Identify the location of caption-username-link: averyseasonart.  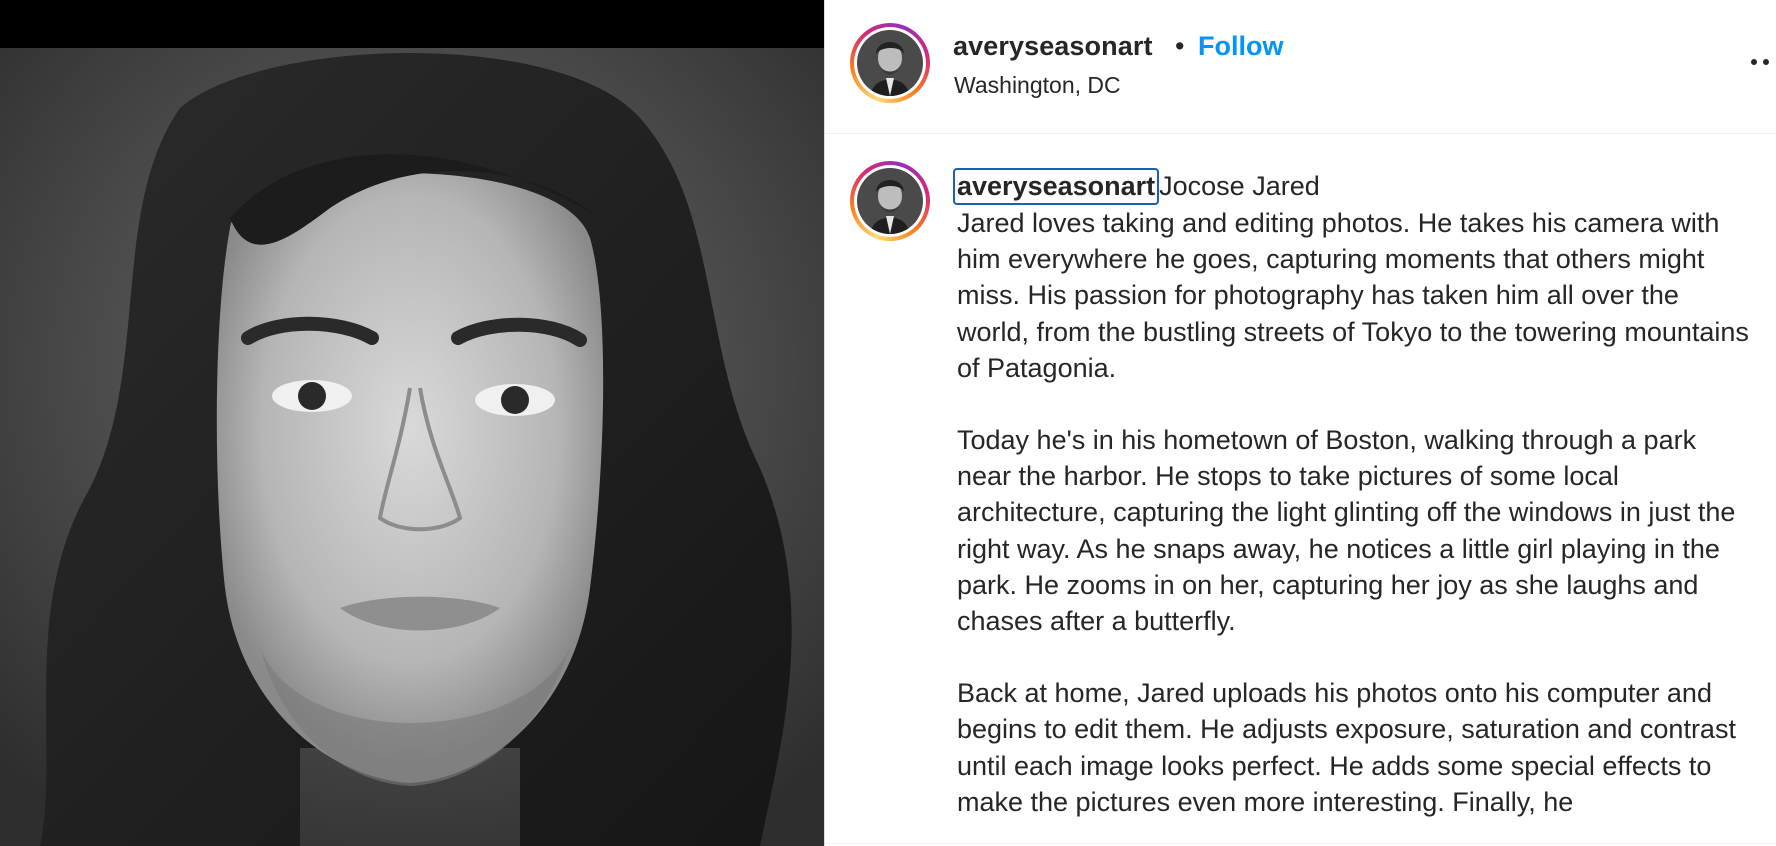
(1056, 186).